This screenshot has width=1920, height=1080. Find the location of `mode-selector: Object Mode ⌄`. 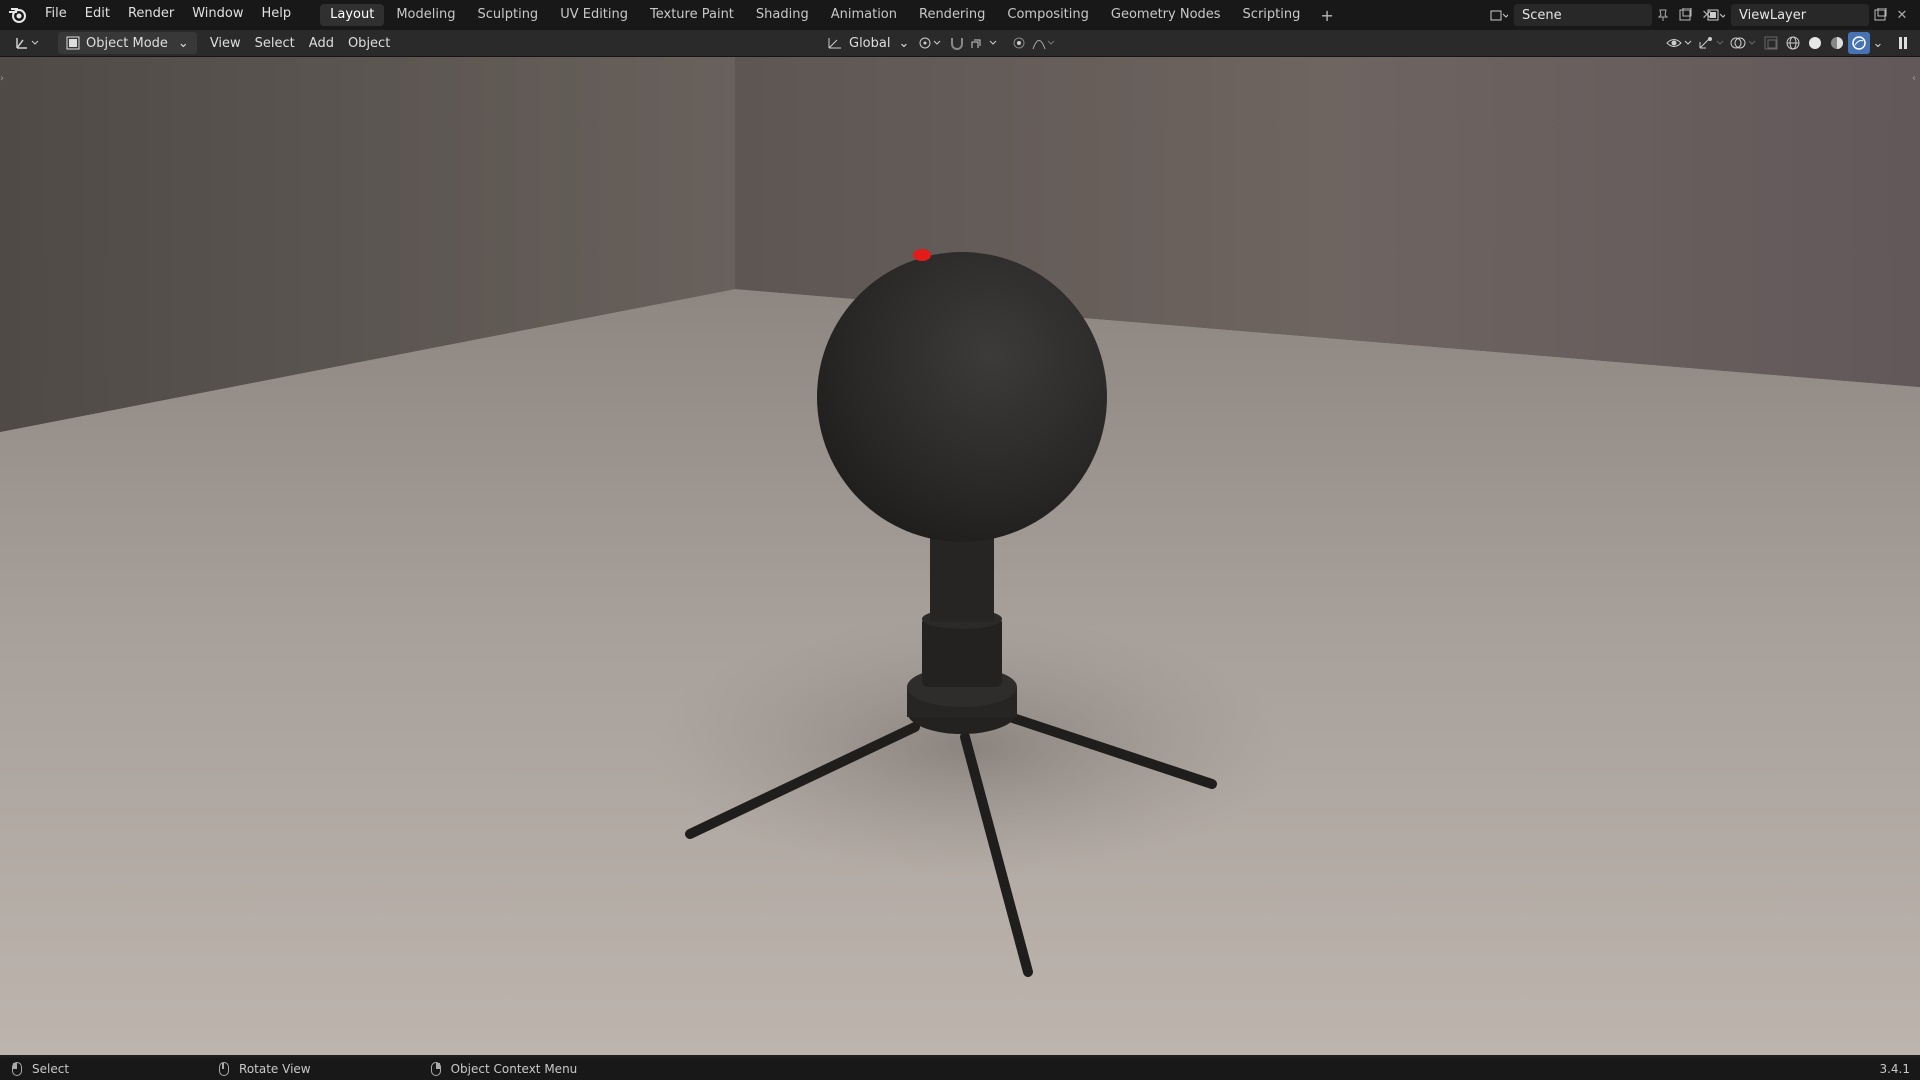

mode-selector: Object Mode ⌄ is located at coordinates (127, 43).